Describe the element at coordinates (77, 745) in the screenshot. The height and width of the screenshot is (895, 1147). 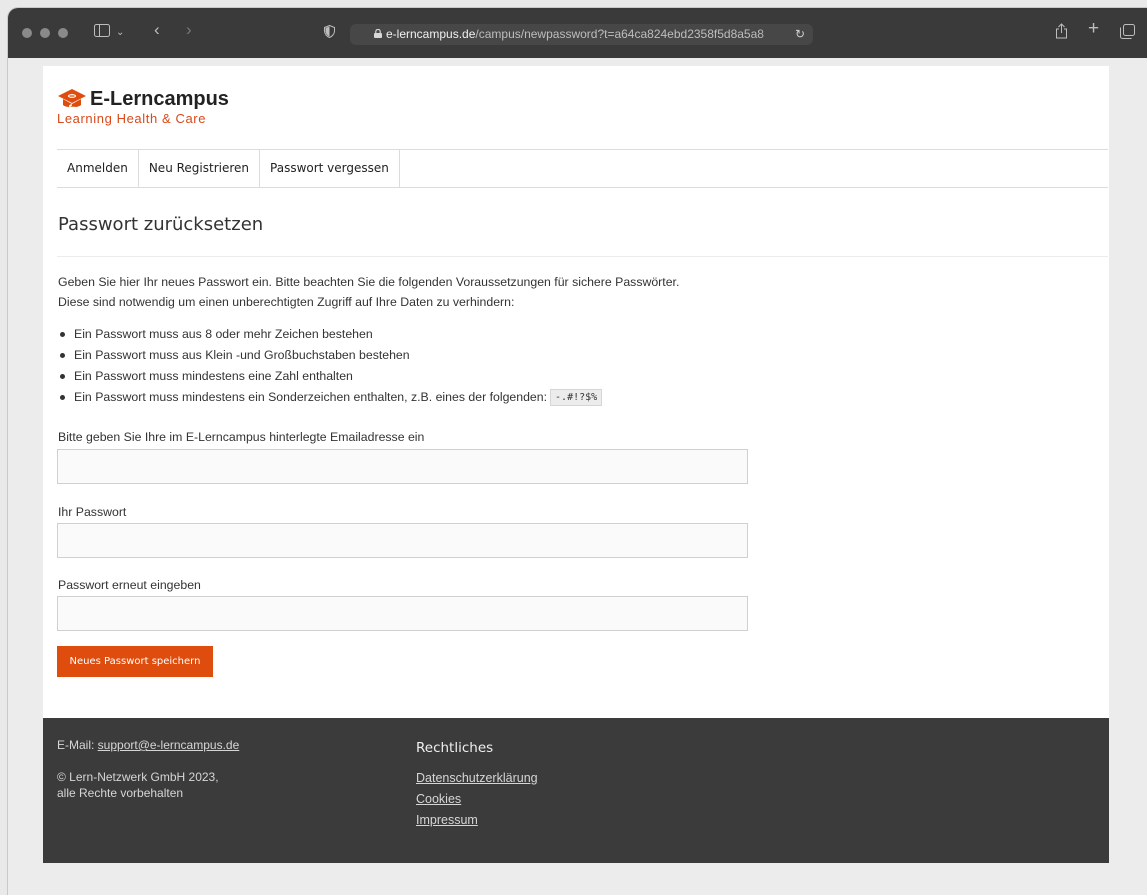
I see `footer-email-prefix: E-Mail:` at that location.